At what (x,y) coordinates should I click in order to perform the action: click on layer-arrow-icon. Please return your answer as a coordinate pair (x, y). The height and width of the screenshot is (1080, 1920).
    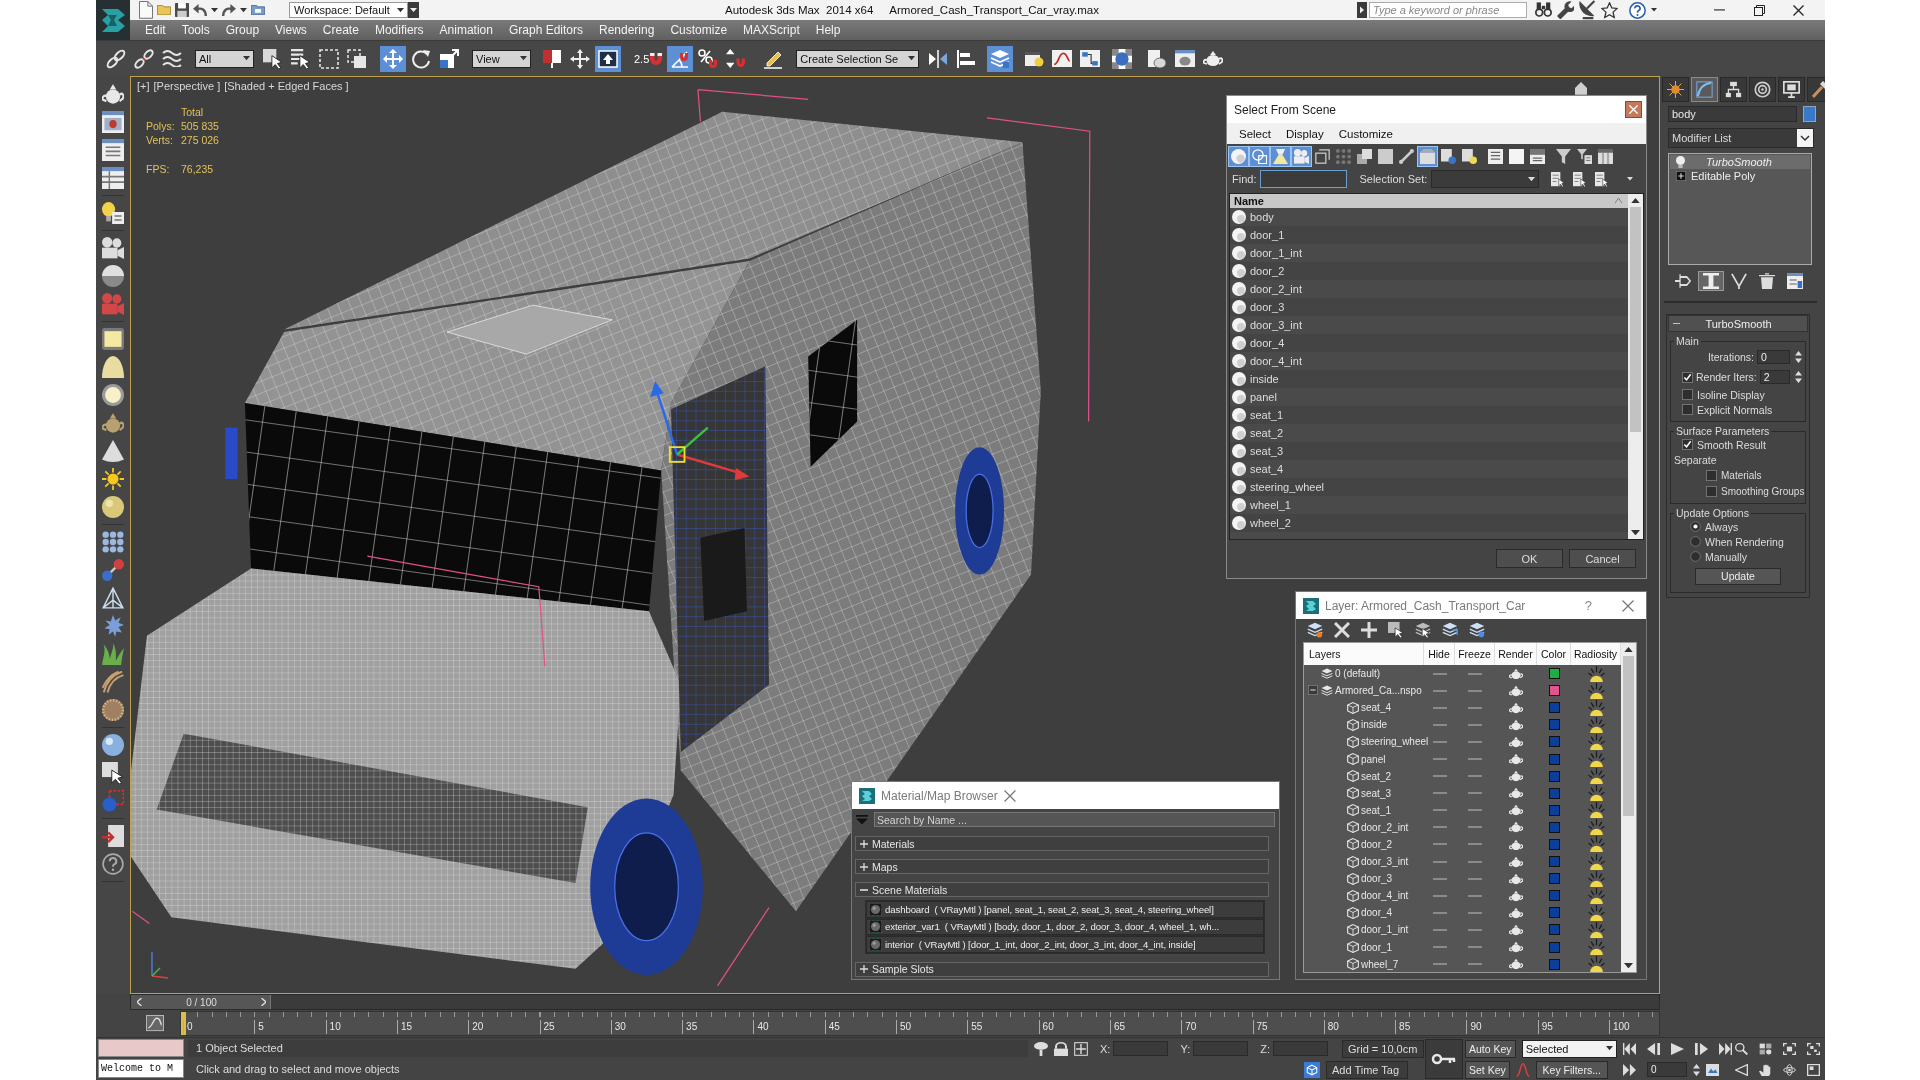
    Looking at the image, I should click on (1450, 630).